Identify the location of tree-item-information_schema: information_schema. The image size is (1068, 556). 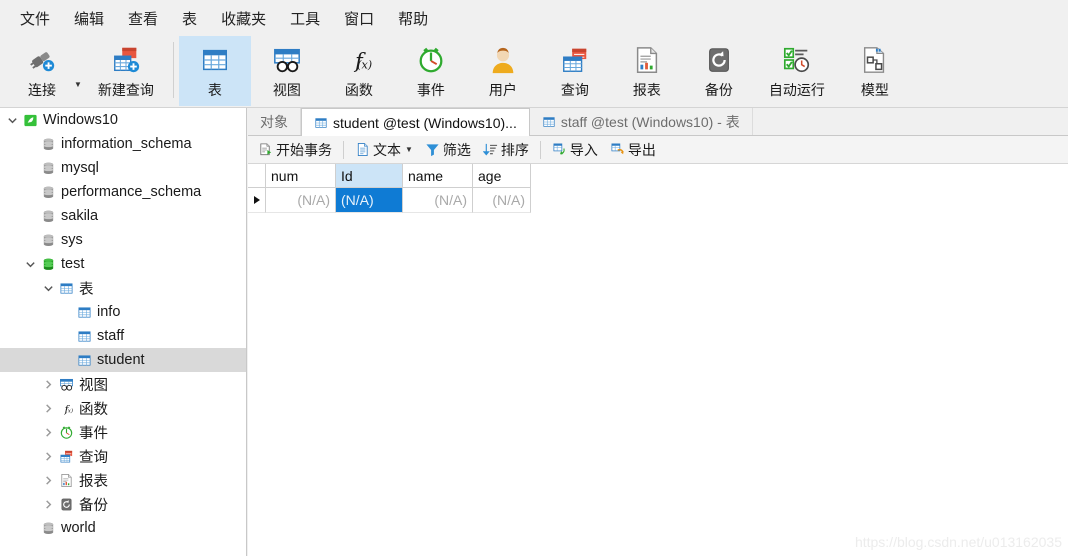
(123, 144).